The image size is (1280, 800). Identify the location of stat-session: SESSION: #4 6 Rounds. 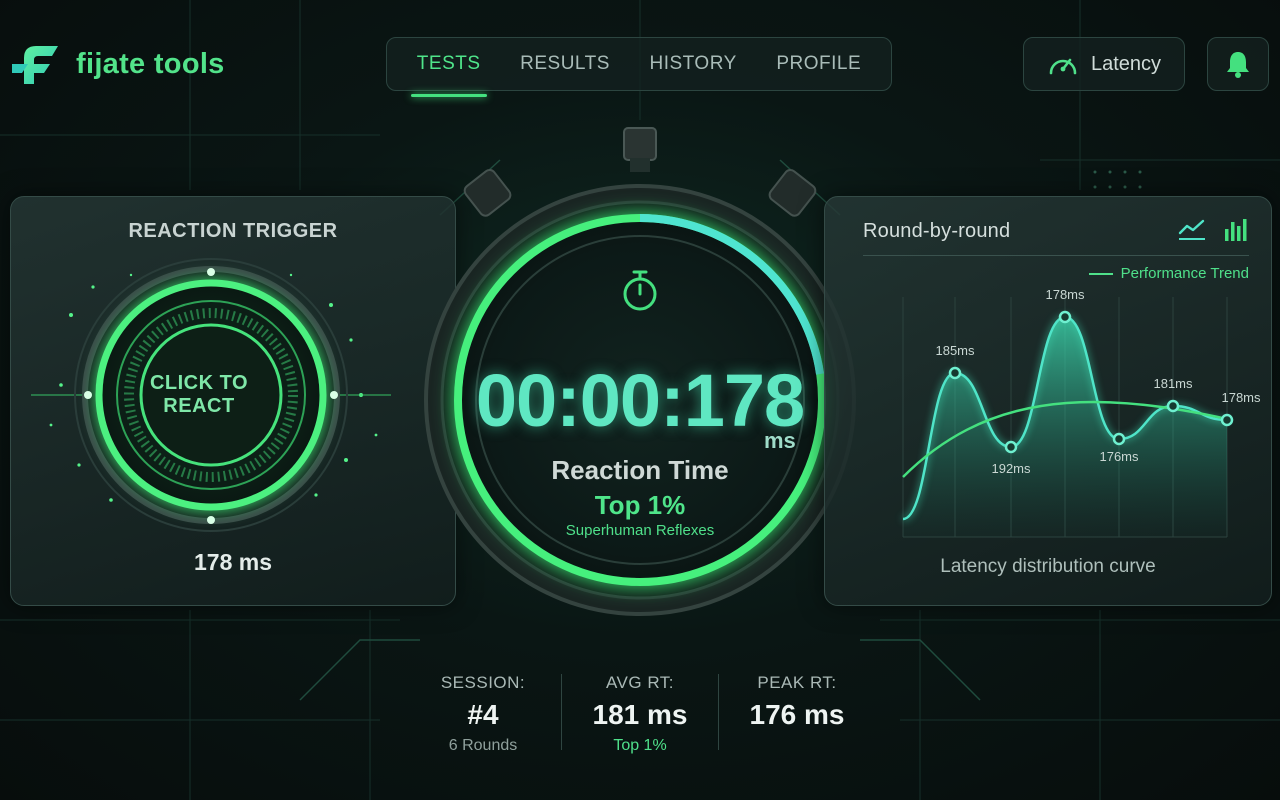
(483, 714).